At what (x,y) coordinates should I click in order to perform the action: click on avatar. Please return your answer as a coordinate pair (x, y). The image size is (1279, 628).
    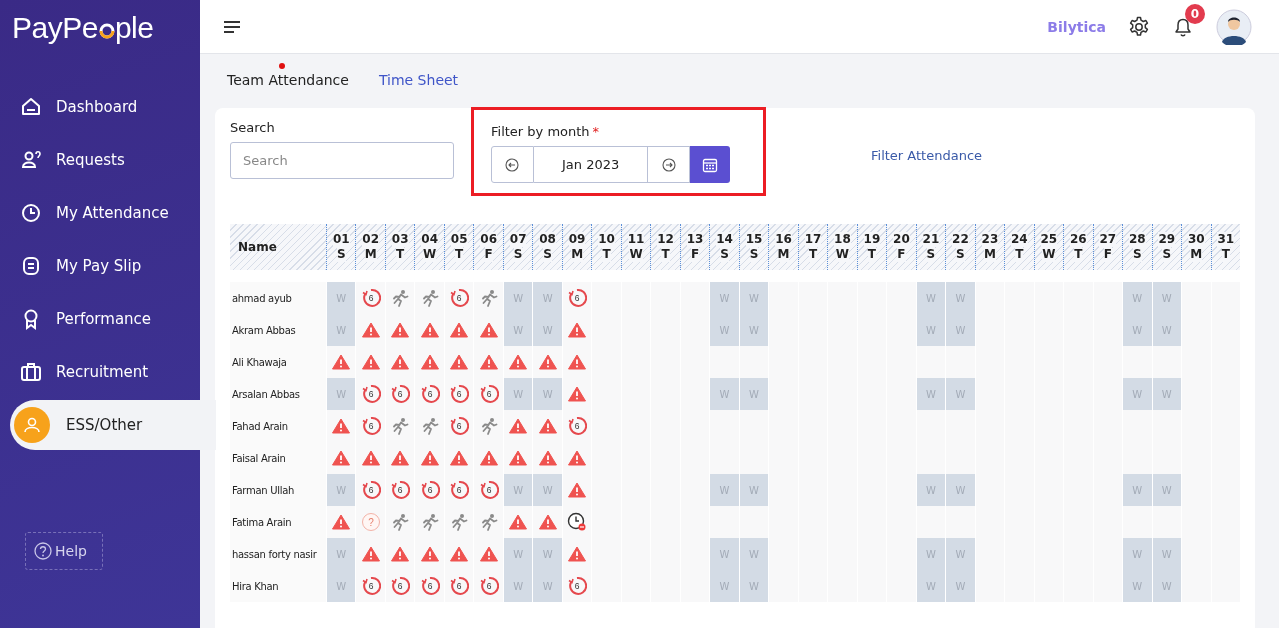
    Looking at the image, I should click on (1234, 26).